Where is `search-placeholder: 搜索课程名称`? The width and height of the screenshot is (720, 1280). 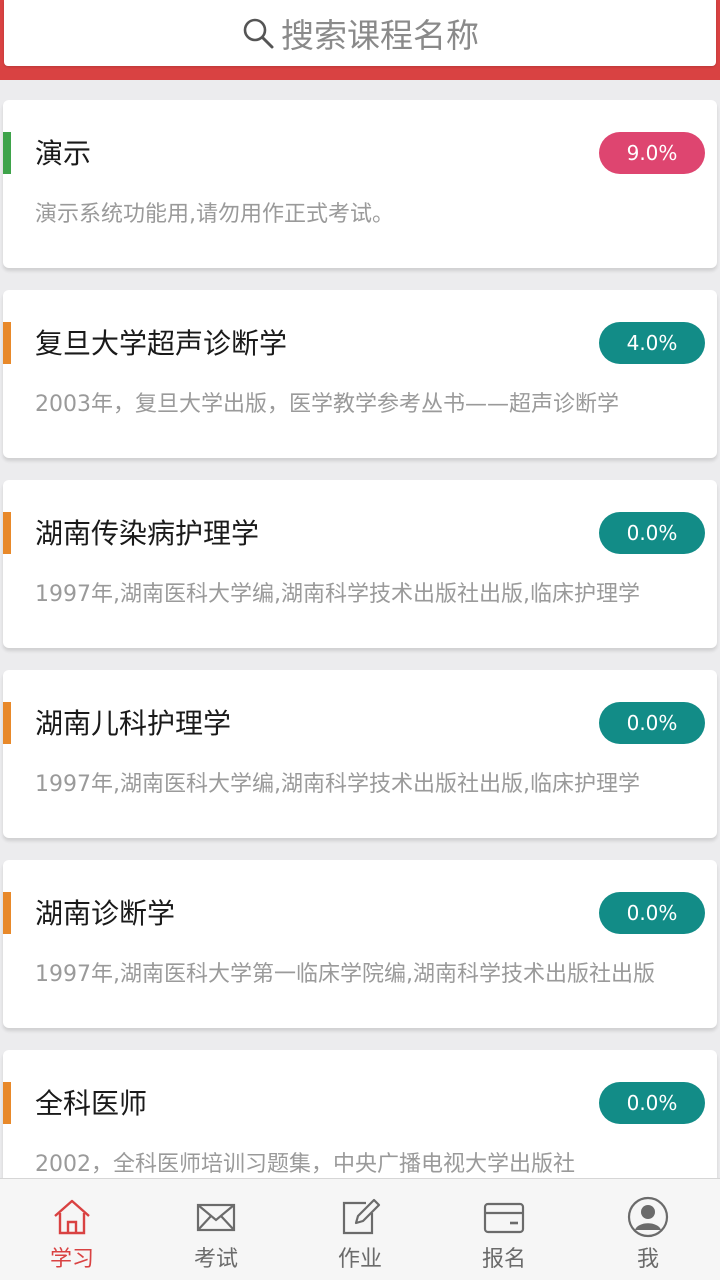 search-placeholder: 搜索课程名称 is located at coordinates (380, 35).